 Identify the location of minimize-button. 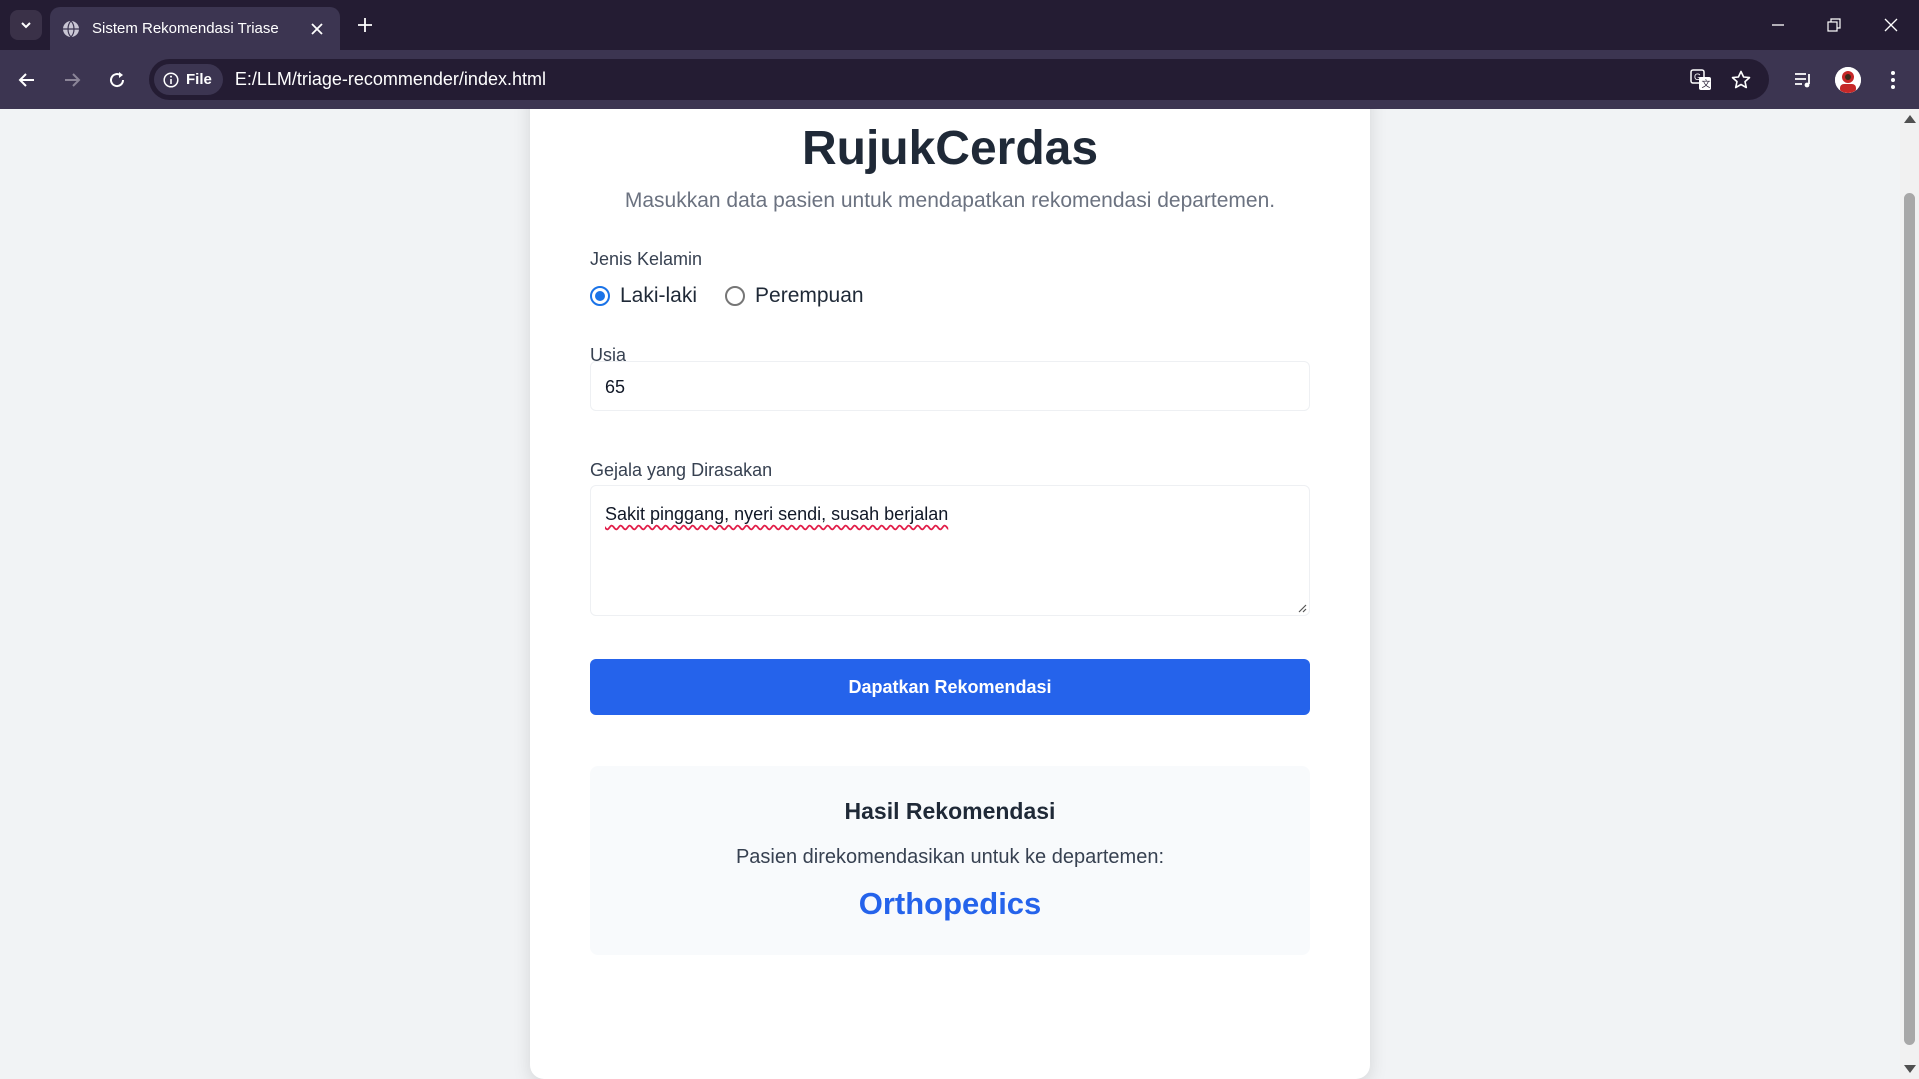
(1778, 25).